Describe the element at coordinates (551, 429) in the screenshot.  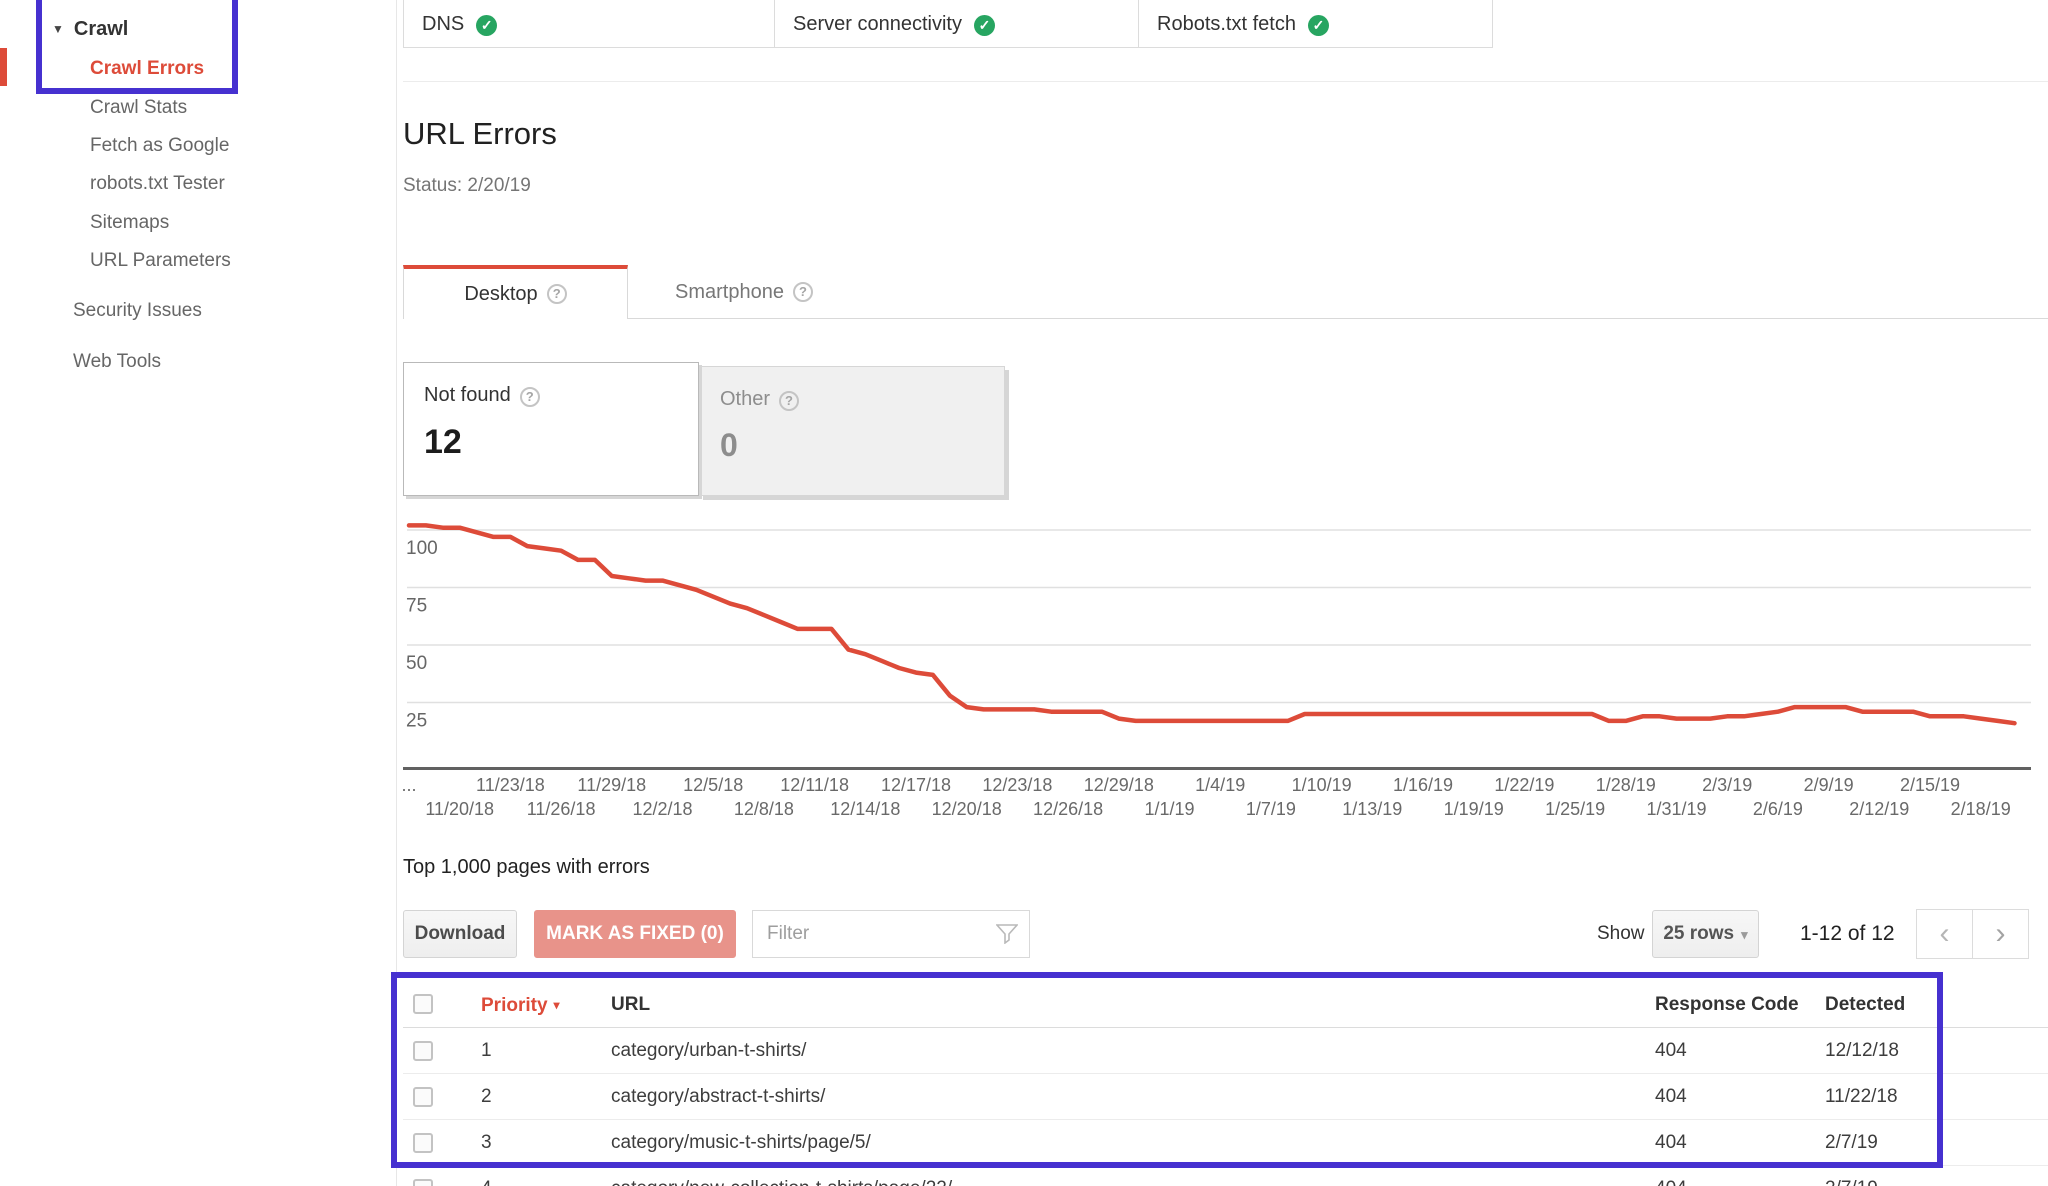
I see `error-type-not-found: Not found? 12` at that location.